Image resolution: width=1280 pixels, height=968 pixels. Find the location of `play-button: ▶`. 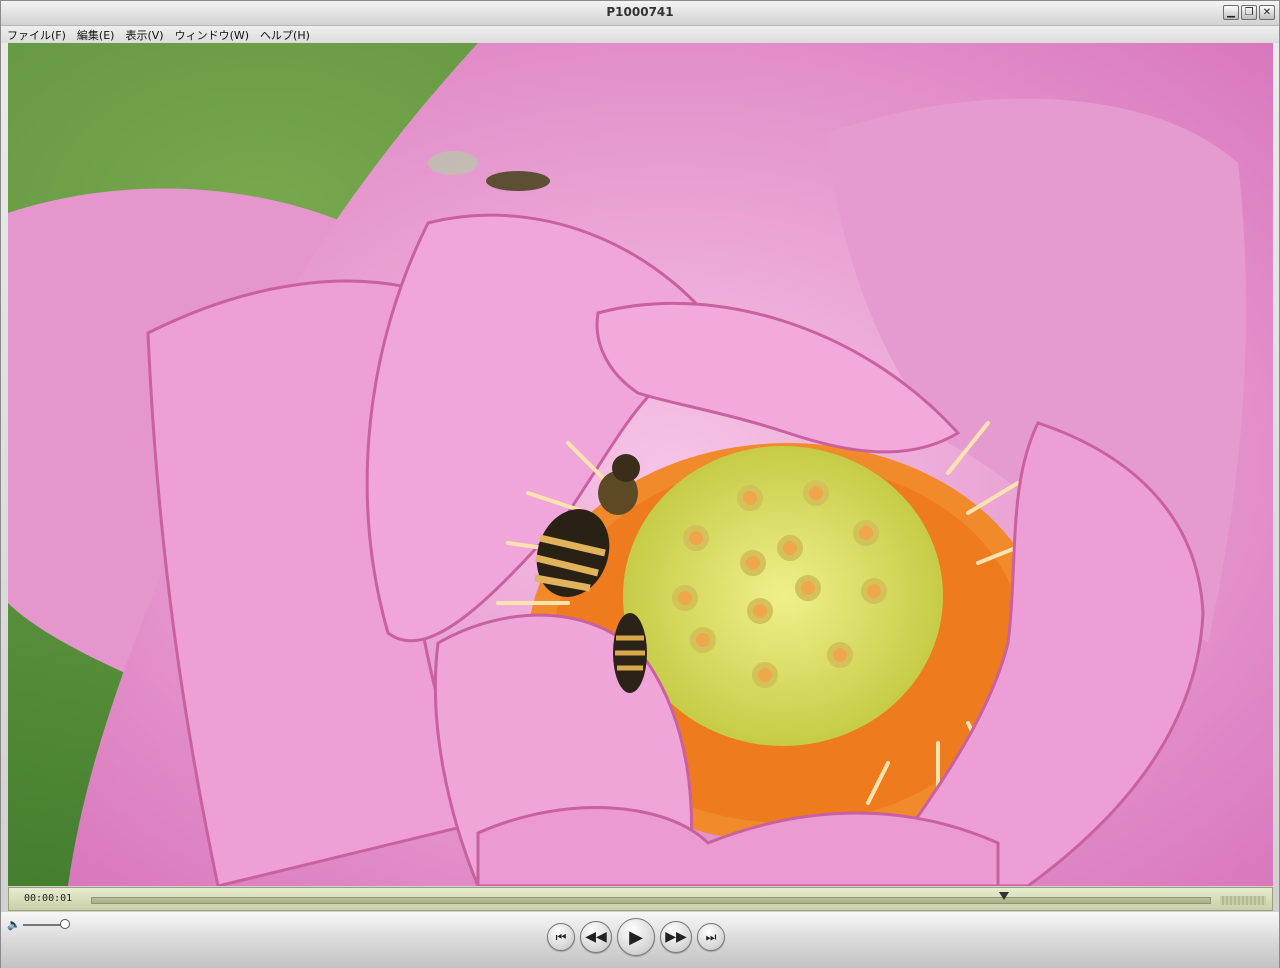

play-button: ▶ is located at coordinates (636, 937).